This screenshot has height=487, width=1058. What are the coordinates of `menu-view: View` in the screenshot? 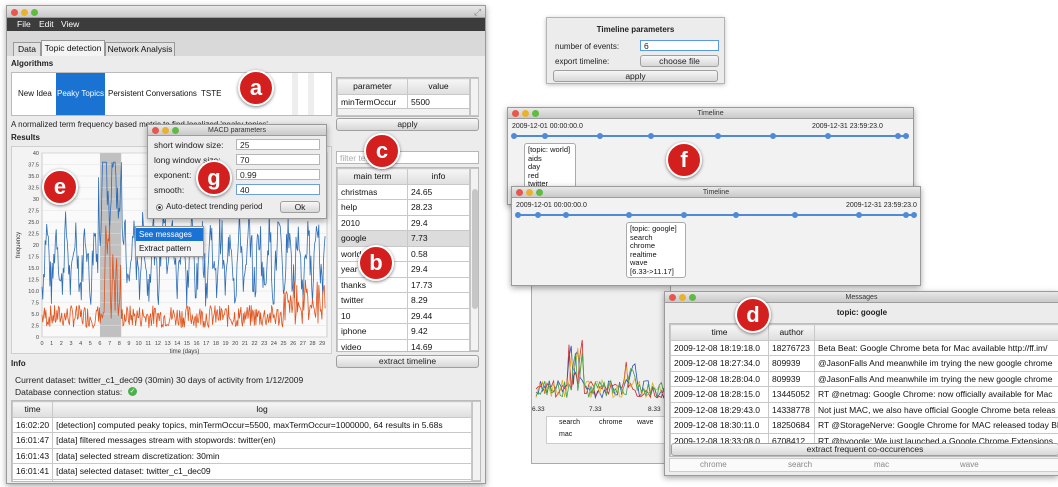 It's located at (70, 24).